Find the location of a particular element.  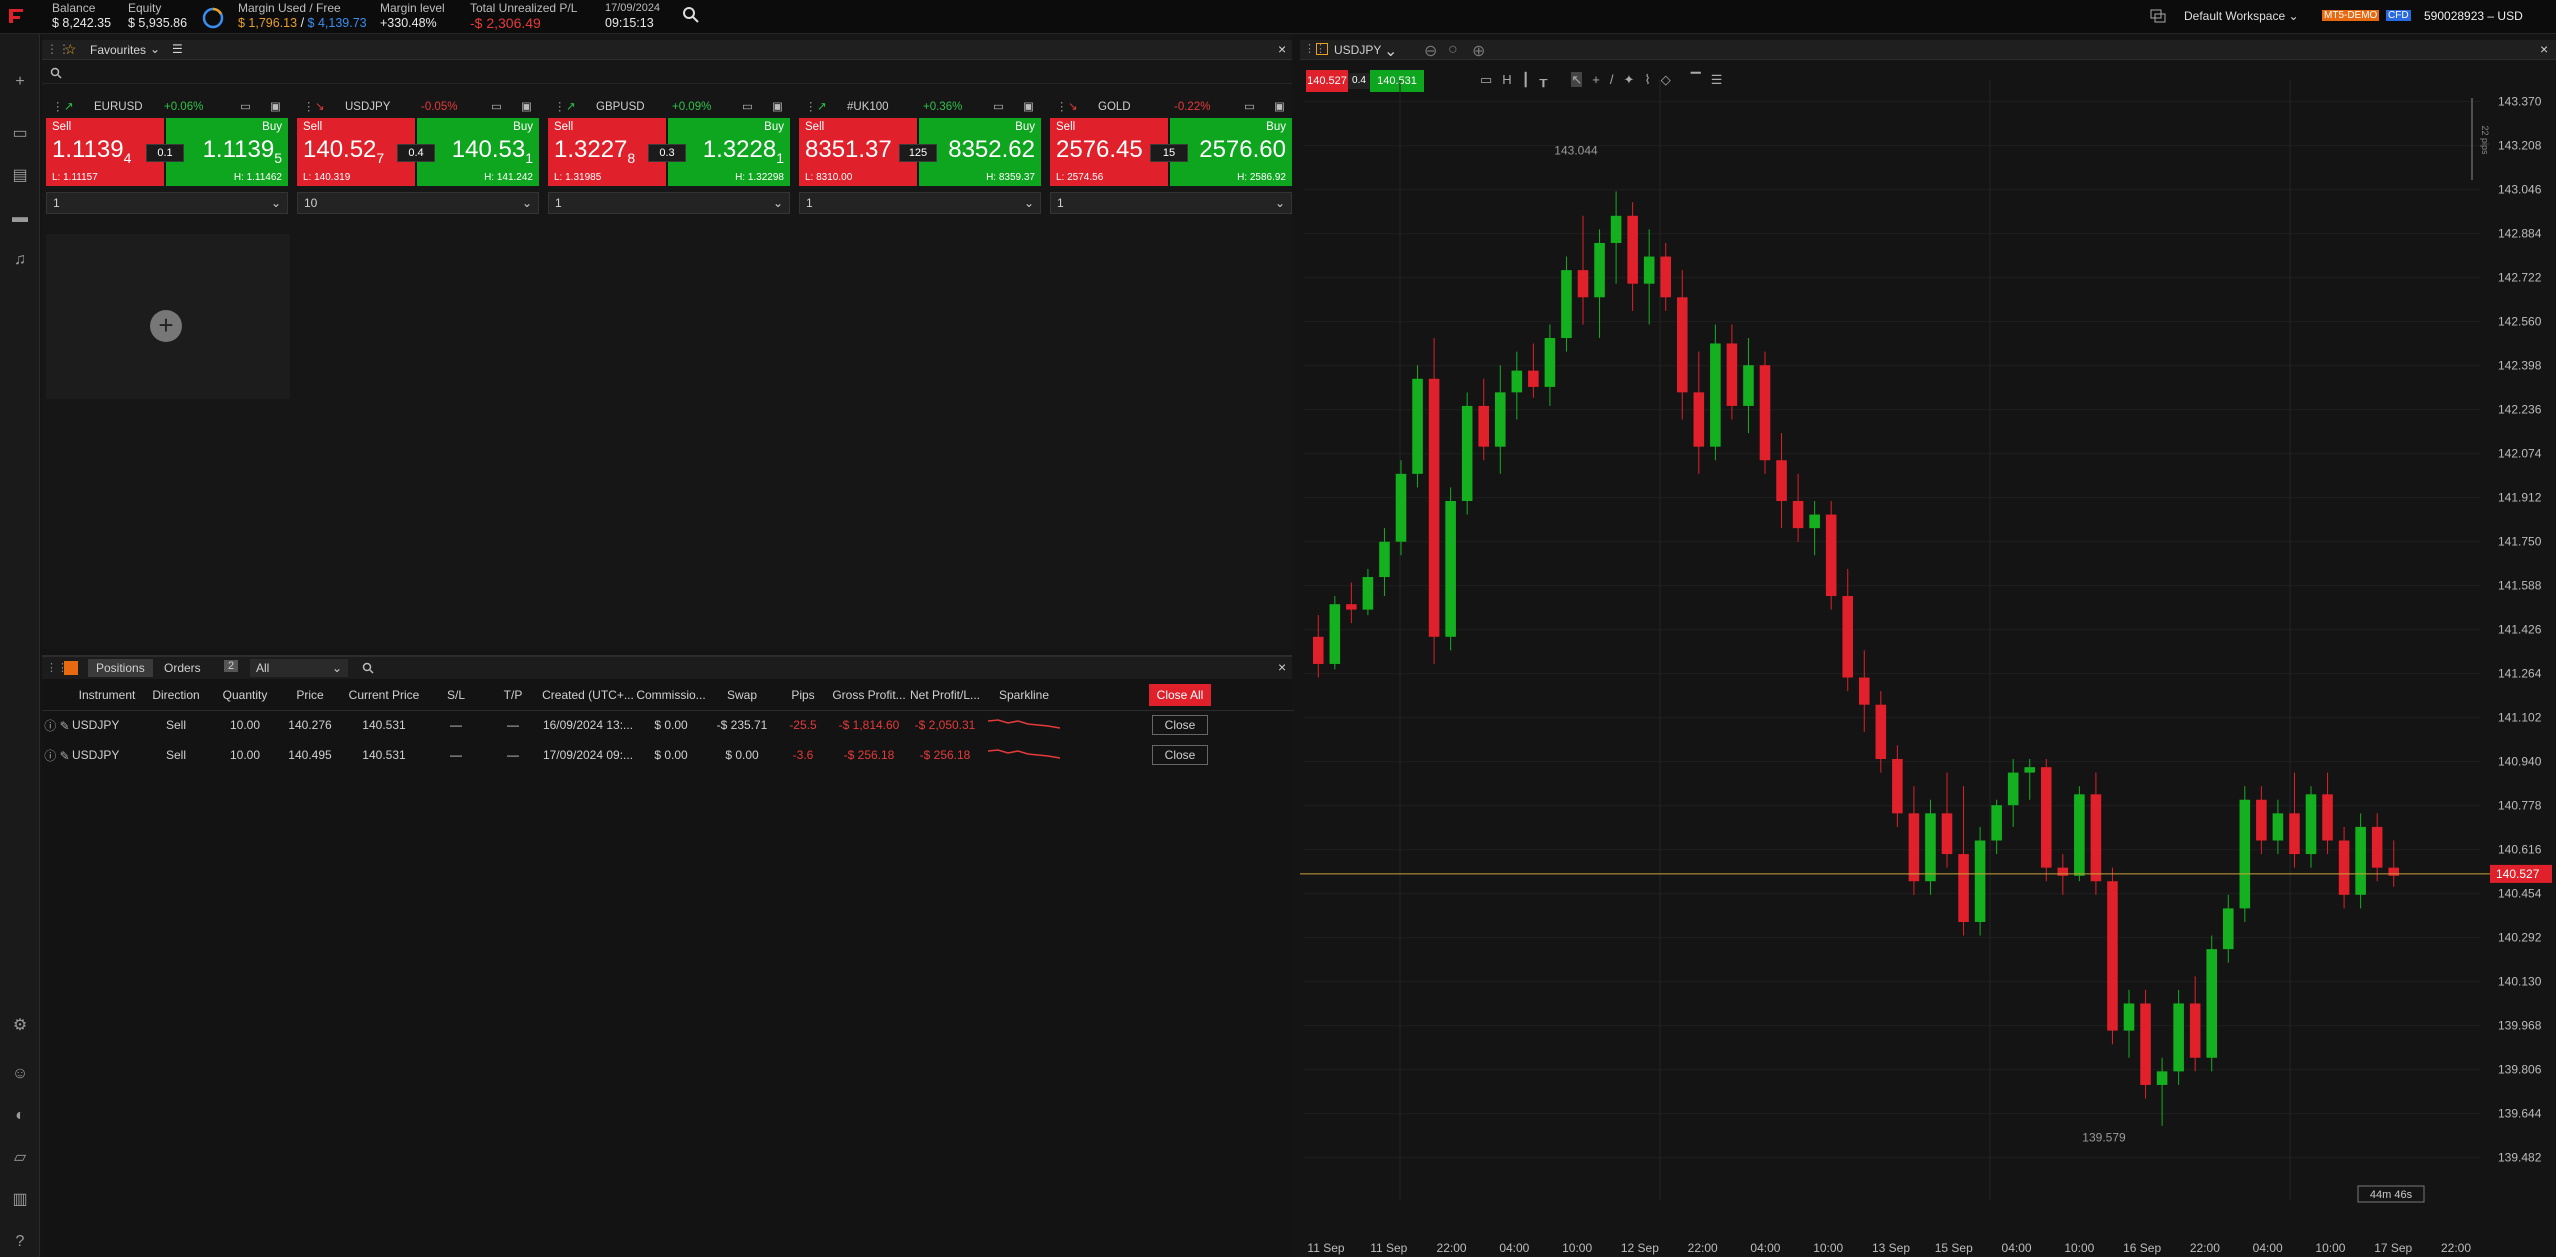

column-header: Current Price is located at coordinates (384, 695).